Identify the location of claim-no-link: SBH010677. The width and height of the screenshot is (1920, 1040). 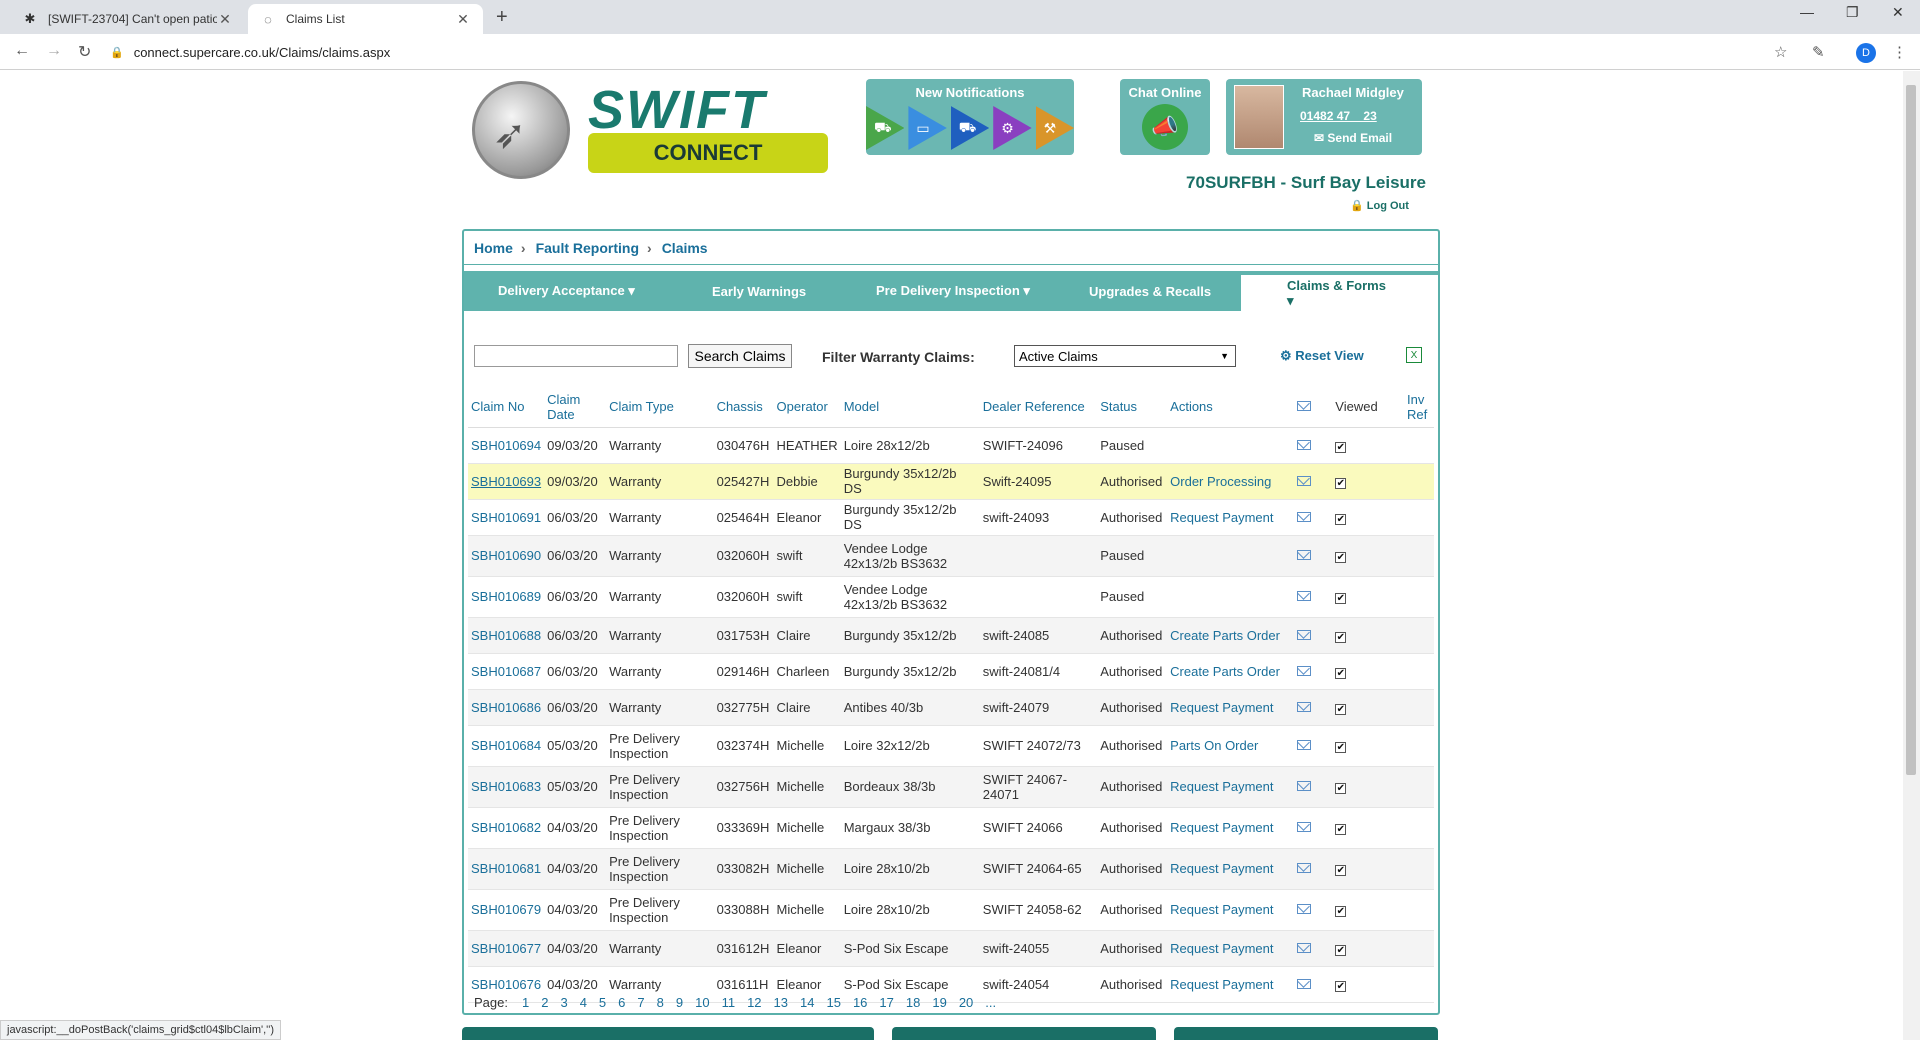
(506, 948).